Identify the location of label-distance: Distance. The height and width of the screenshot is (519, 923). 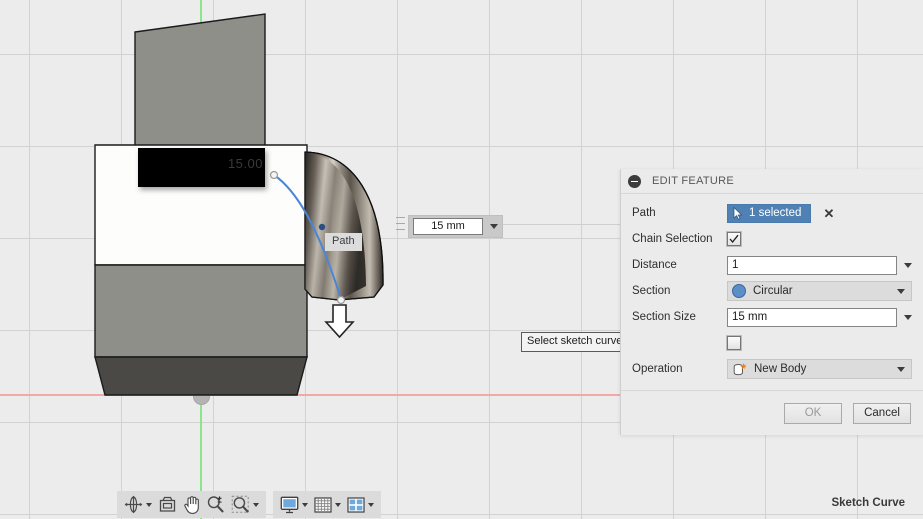
(654, 265).